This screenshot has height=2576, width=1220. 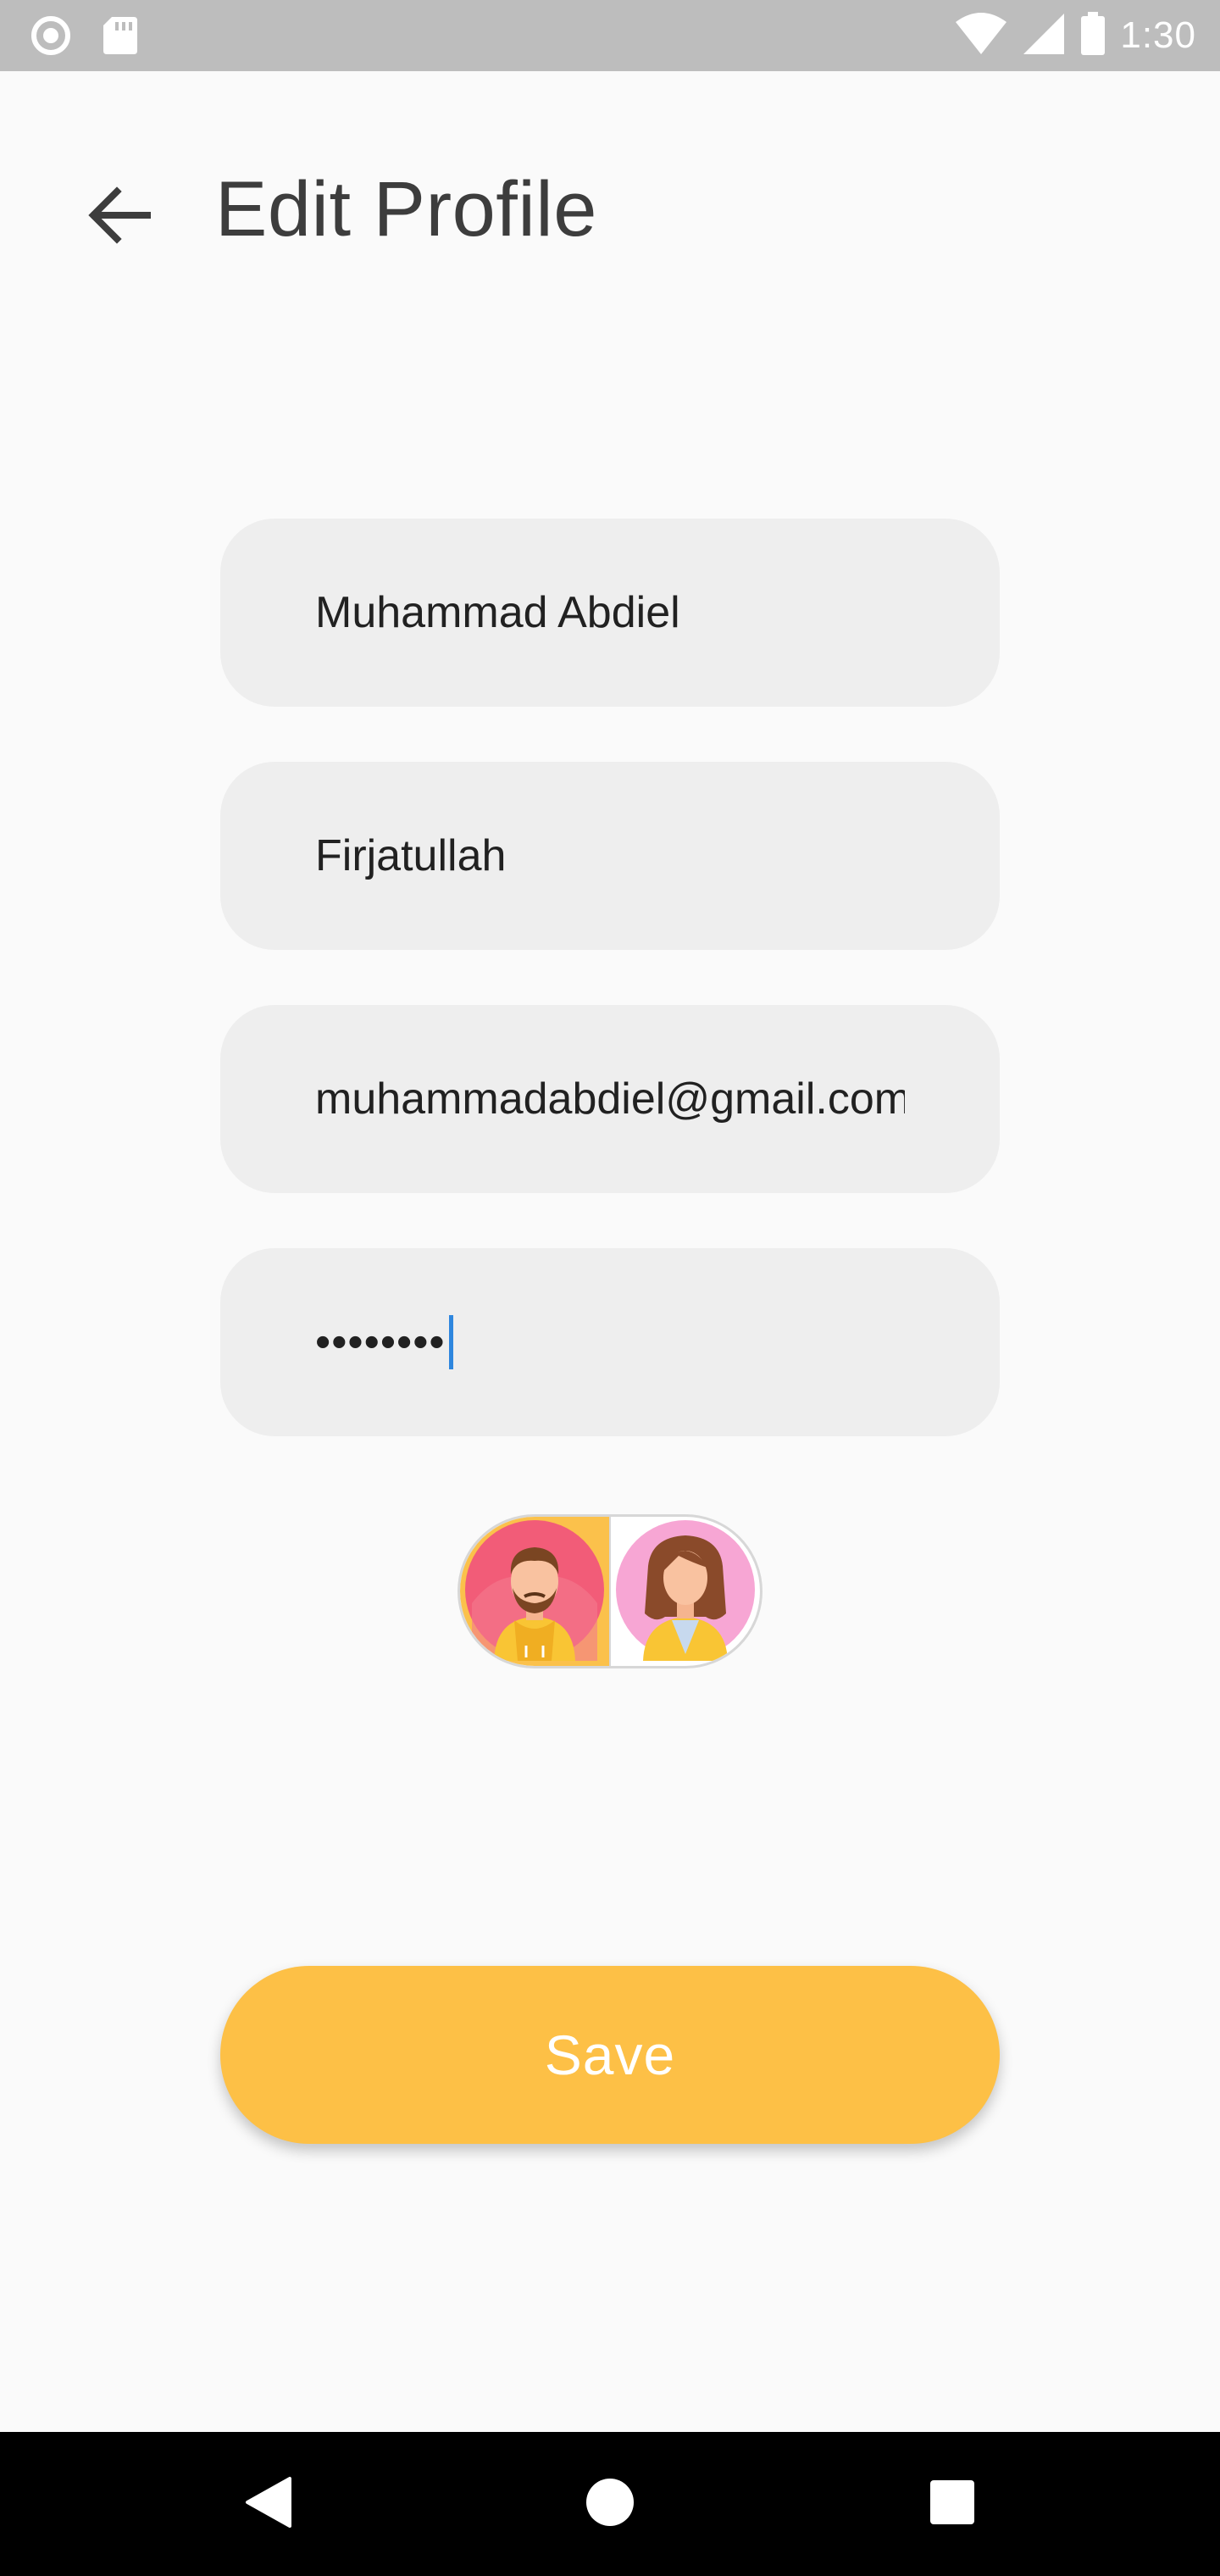 I want to click on navigation-bar, so click(x=610, y=2504).